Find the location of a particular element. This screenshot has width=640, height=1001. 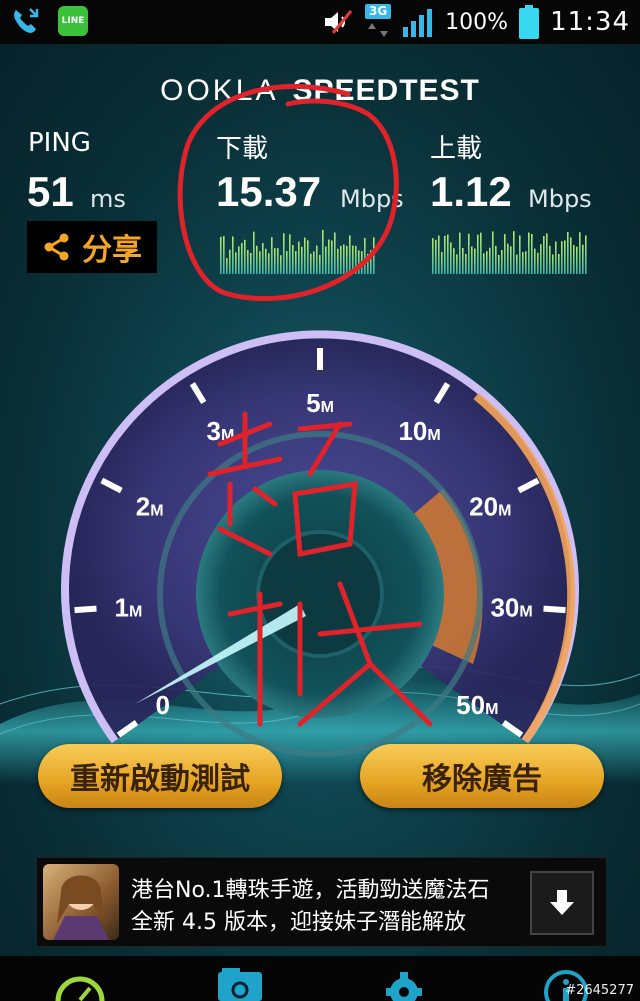

signal-strength-icon is located at coordinates (418, 23).